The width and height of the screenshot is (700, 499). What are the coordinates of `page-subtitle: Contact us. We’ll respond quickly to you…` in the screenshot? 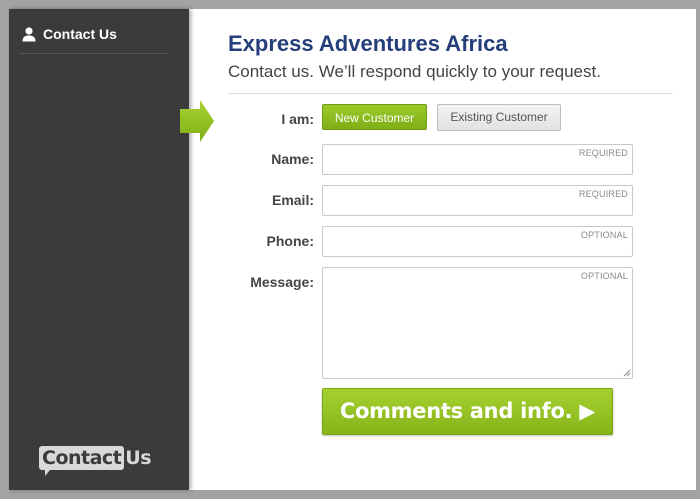 It's located at (414, 71).